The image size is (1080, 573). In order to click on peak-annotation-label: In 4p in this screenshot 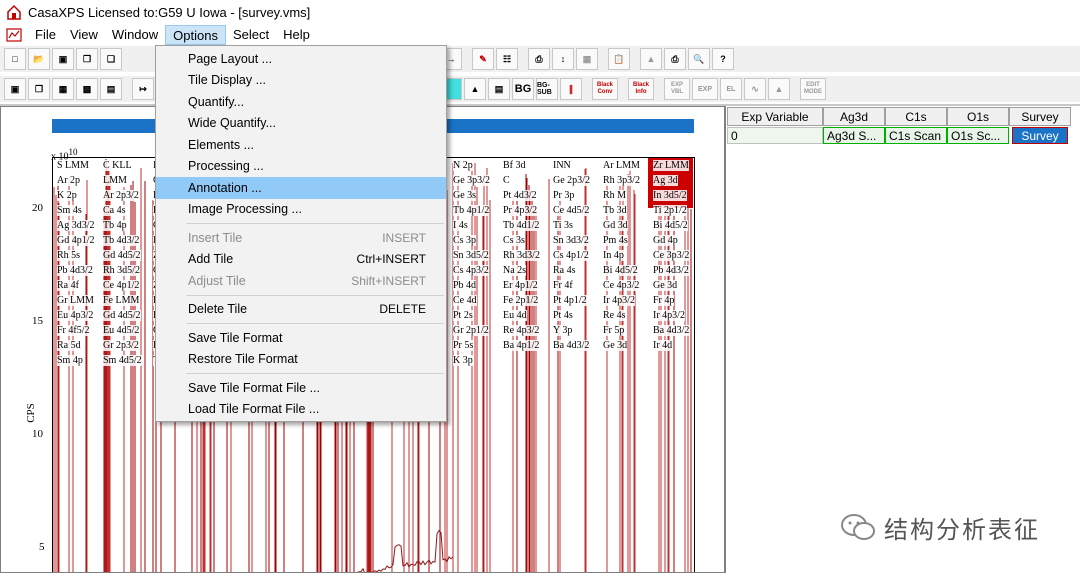, I will do `click(613, 255)`.